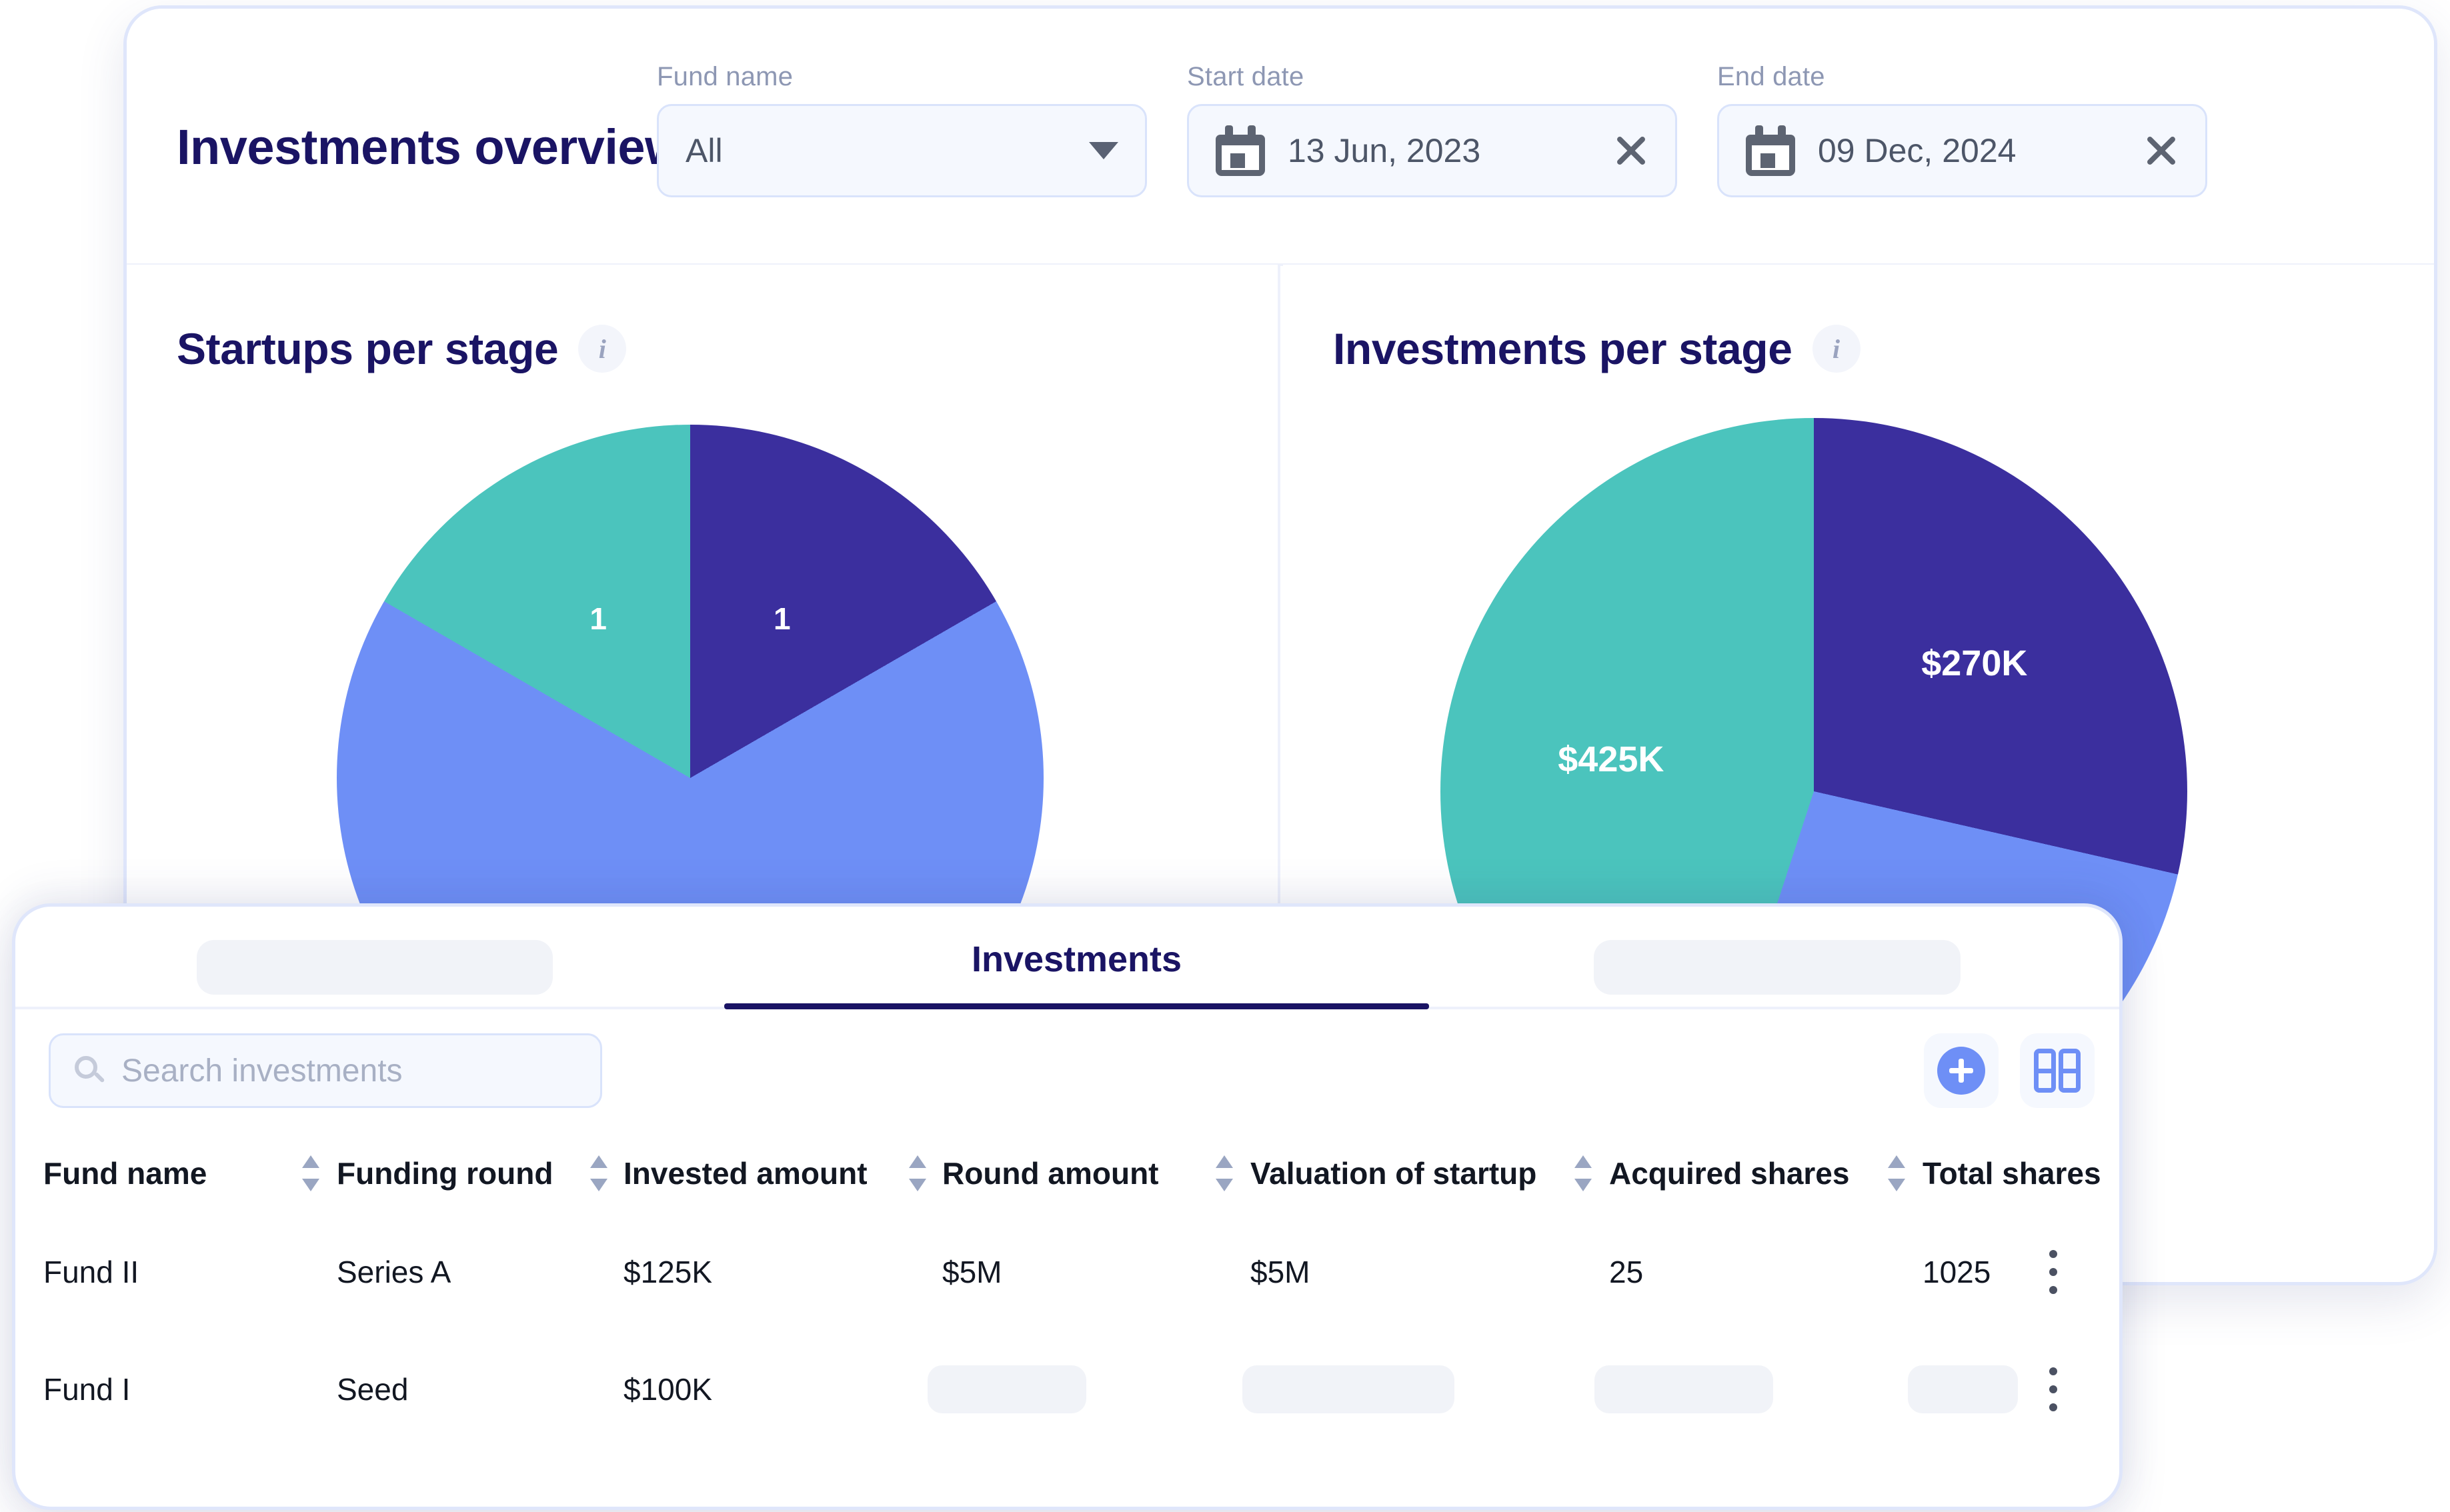  I want to click on table-row: Fund II Series A $125K $5M $5M 25 1025, so click(1067, 1272).